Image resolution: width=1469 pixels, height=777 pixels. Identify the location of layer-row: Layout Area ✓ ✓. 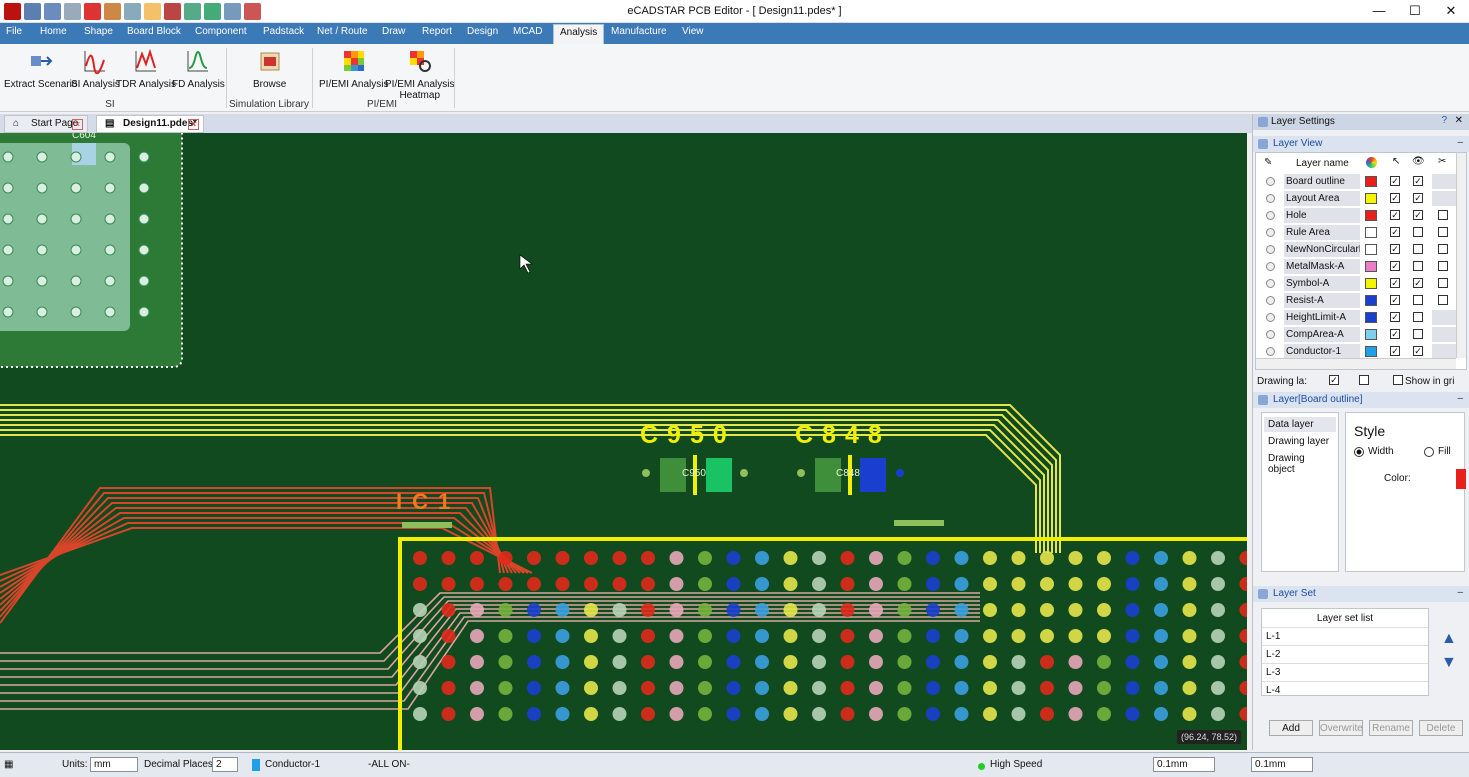
(1362, 198).